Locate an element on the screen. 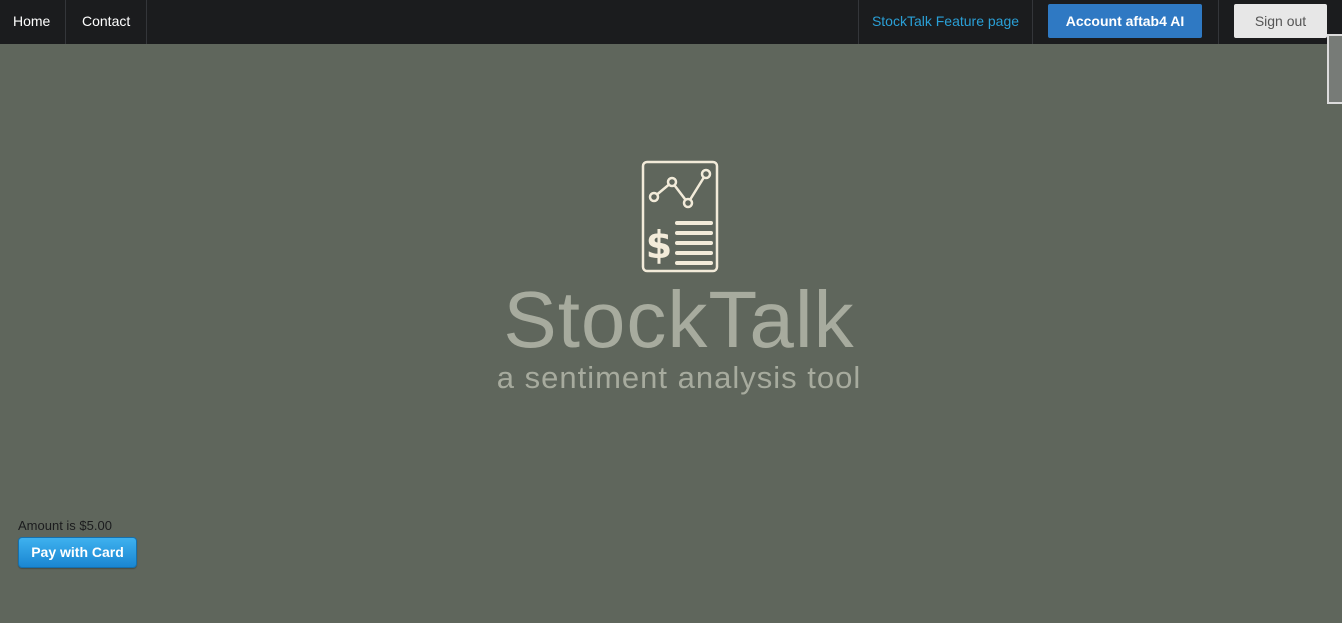  nav-divider is located at coordinates (1218, 22).